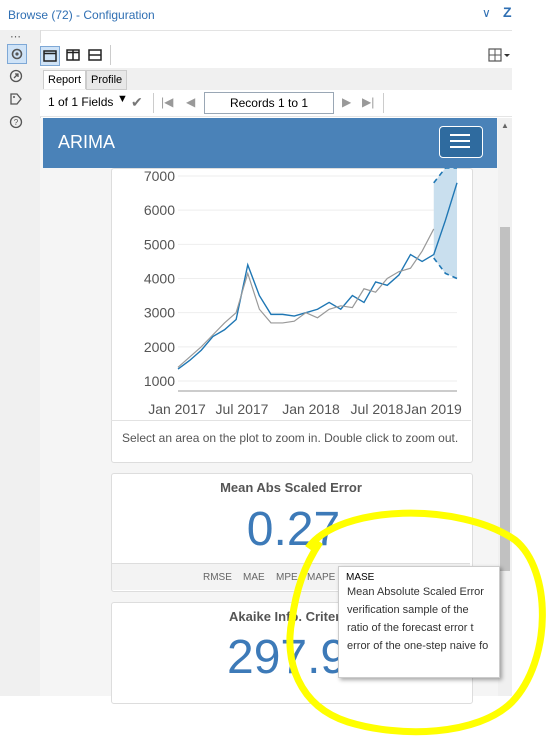 The width and height of the screenshot is (555, 740). Describe the element at coordinates (416, 622) in the screenshot. I see `highlight-annotation` at that location.